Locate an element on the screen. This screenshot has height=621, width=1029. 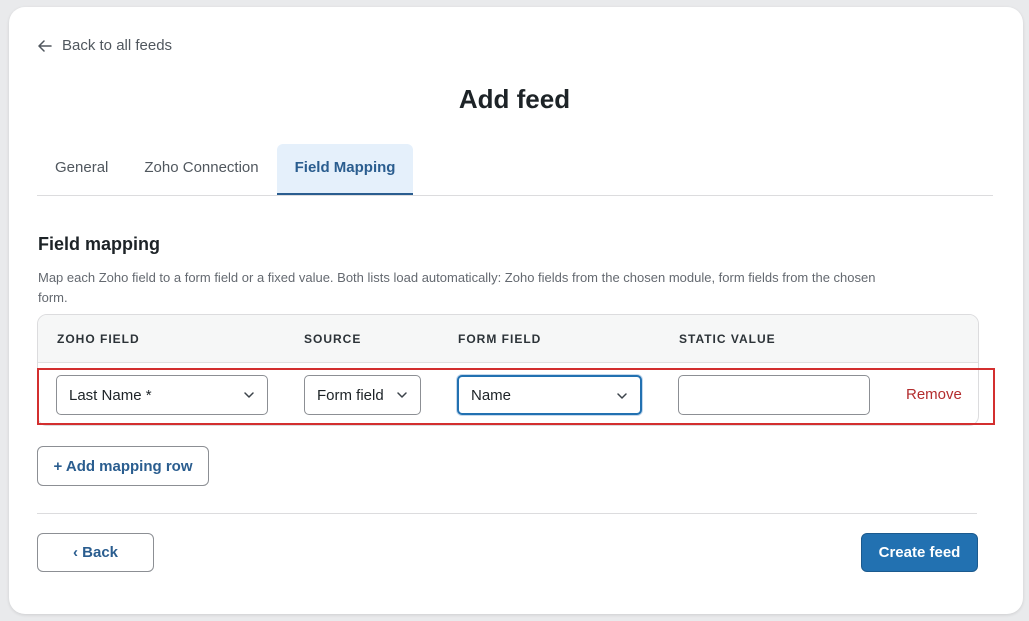
arrow-left-icon is located at coordinates (45, 45).